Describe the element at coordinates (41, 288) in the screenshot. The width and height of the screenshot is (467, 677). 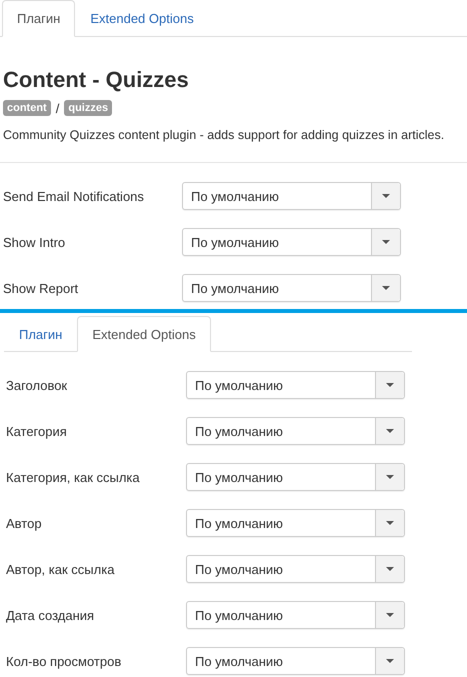
I see `field-label: Show Report` at that location.